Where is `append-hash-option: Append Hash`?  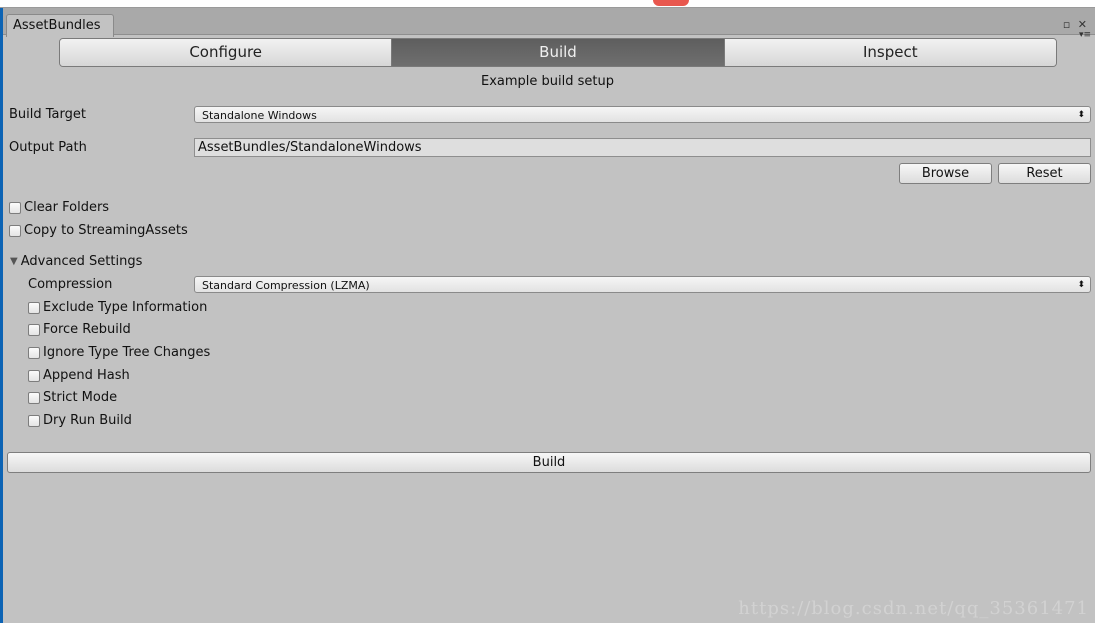 append-hash-option: Append Hash is located at coordinates (79, 375).